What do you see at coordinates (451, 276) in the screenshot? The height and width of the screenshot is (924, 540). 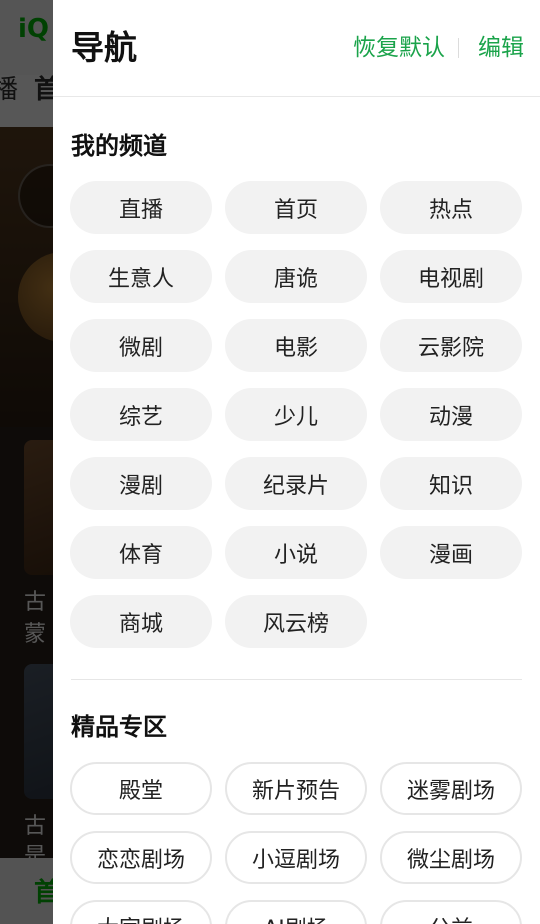 I see `channel-chip: 电视剧` at bounding box center [451, 276].